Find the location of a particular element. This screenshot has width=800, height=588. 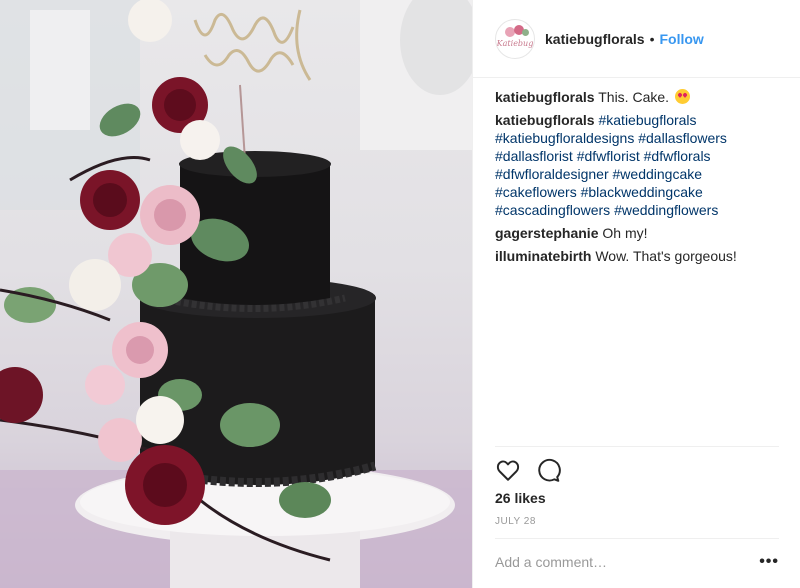

comment-caption: katiebugflorals This. Cake. is located at coordinates (640, 97).